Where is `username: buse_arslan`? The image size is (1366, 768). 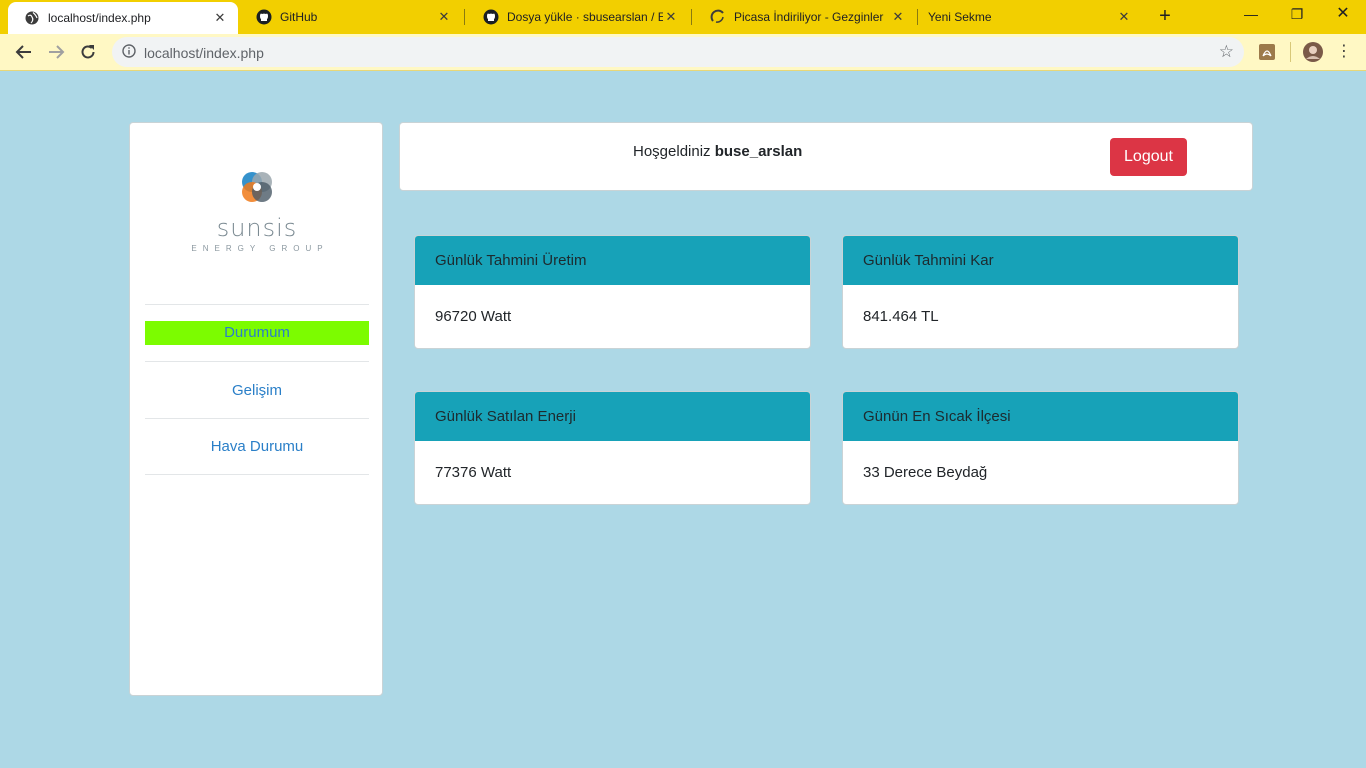 username: buse_arslan is located at coordinates (758, 151).